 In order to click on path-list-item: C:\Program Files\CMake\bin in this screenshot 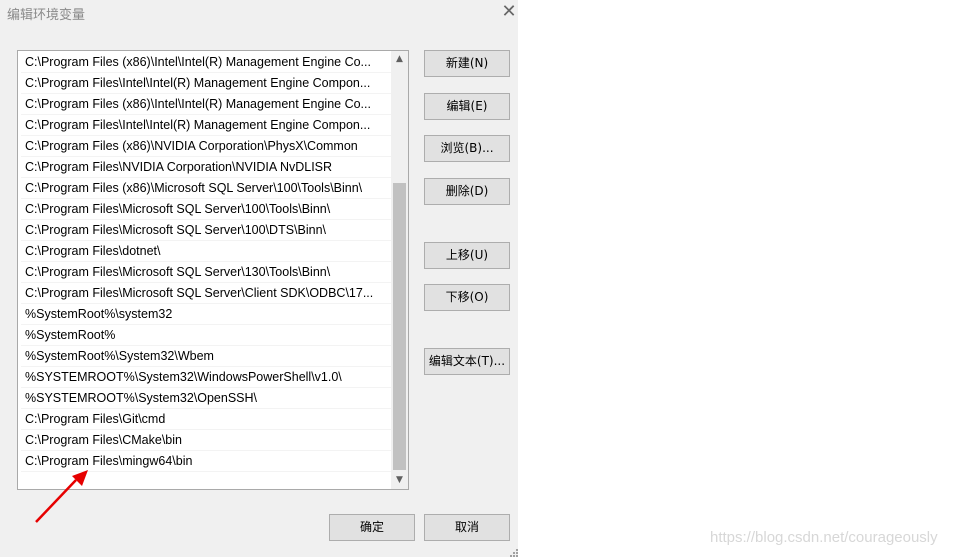, I will do `click(206, 440)`.